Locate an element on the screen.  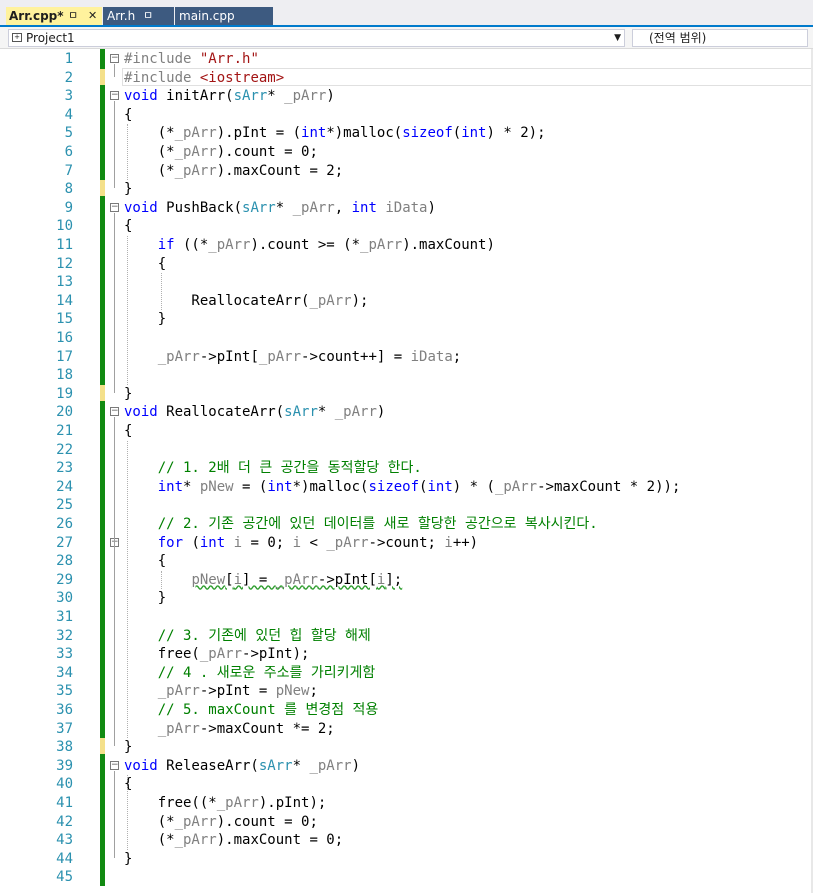
code-line: void ReleaseArr(sArr* _pArr) is located at coordinates (242, 766).